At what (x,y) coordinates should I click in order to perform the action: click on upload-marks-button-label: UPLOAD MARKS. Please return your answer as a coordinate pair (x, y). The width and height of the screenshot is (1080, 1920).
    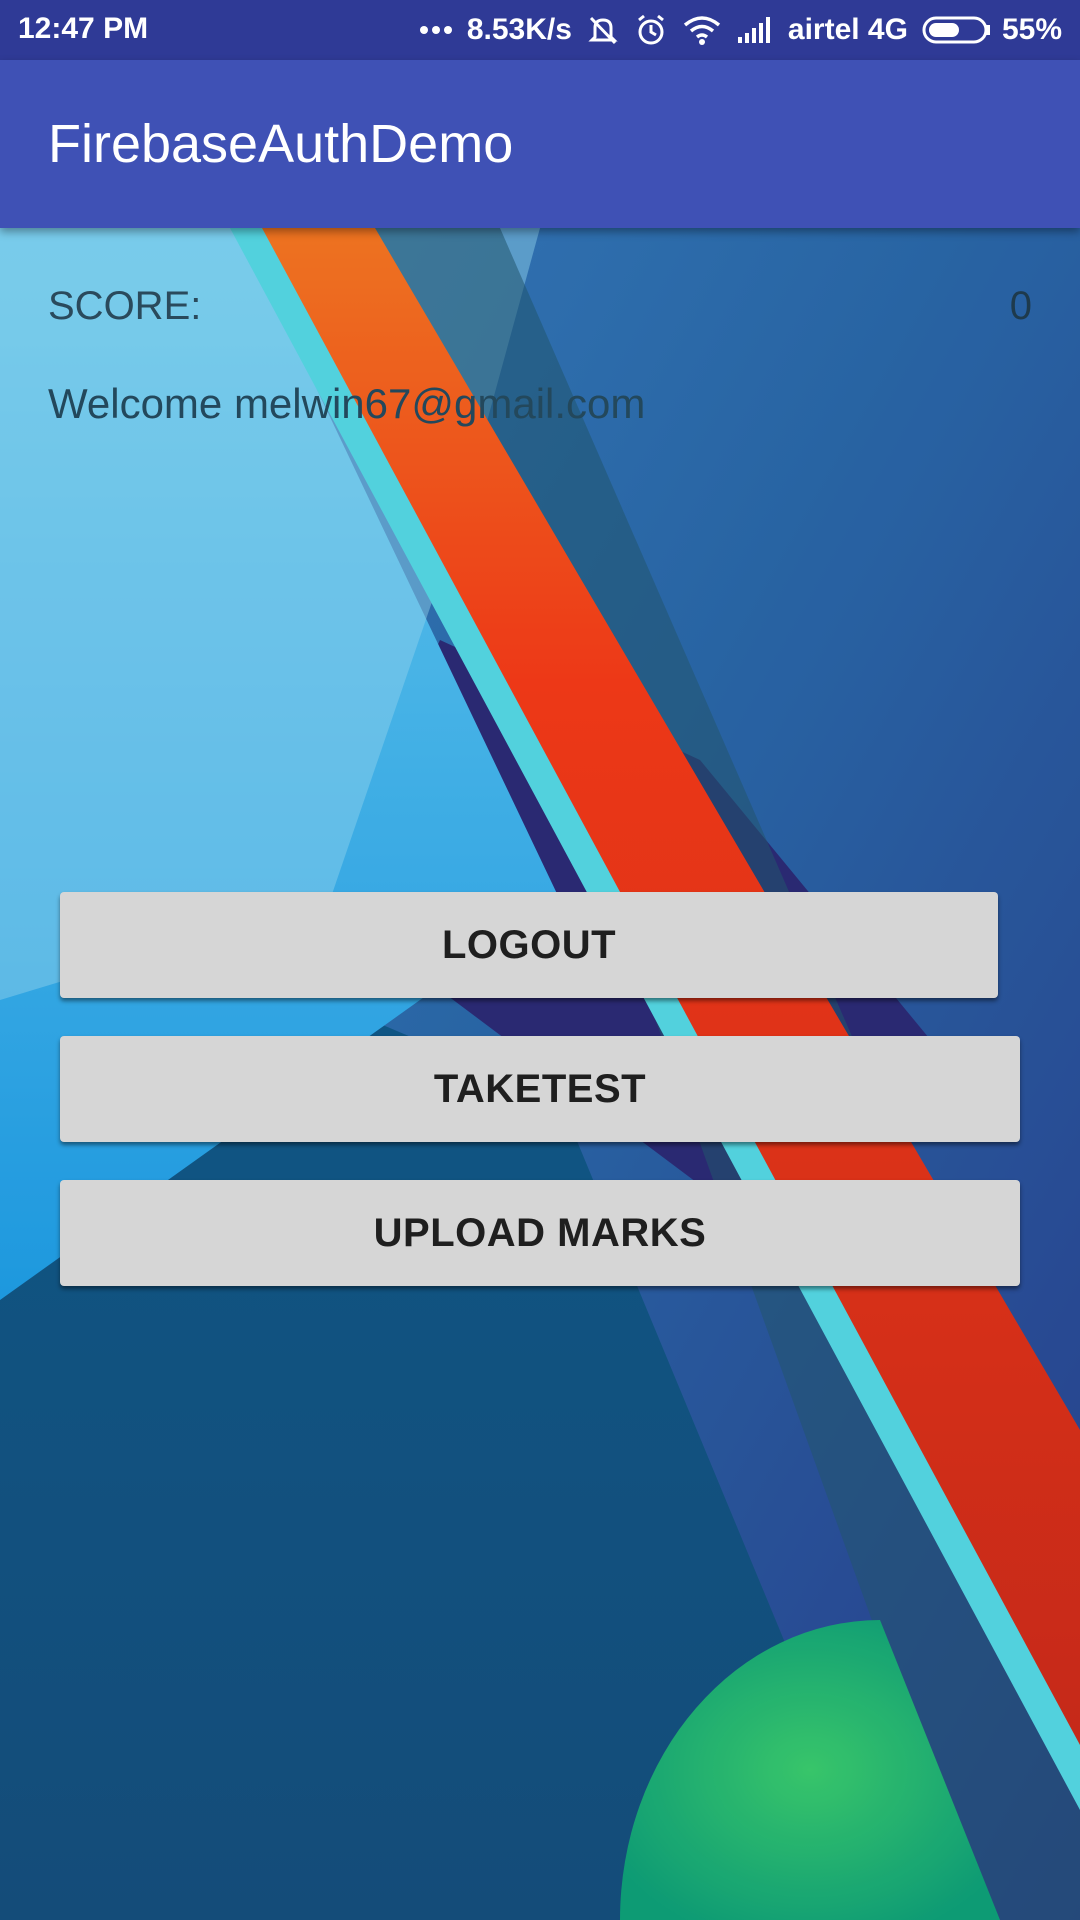
    Looking at the image, I should click on (540, 1232).